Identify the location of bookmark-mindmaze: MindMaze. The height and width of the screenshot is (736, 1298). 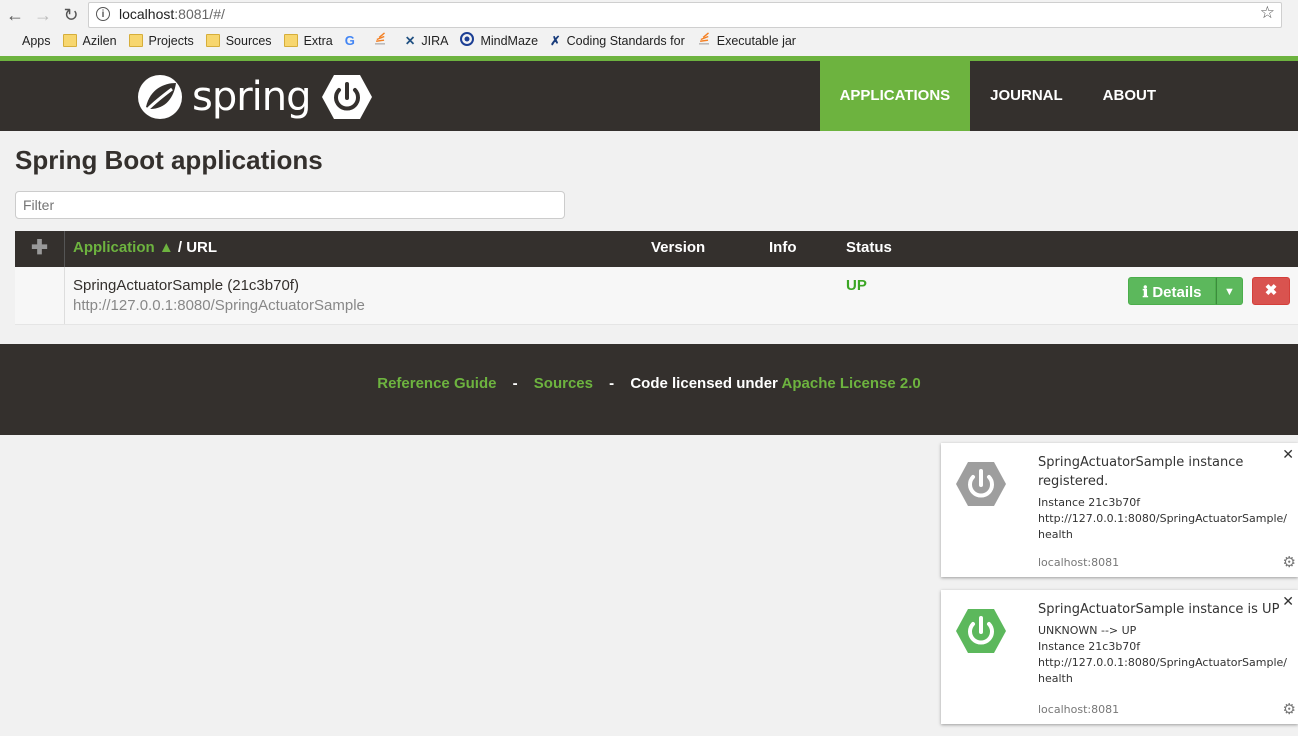
(499, 40).